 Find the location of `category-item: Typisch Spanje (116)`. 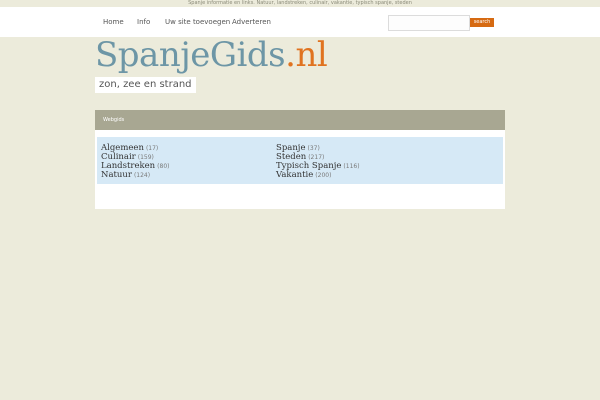

category-item: Typisch Spanje (116) is located at coordinates (318, 164).